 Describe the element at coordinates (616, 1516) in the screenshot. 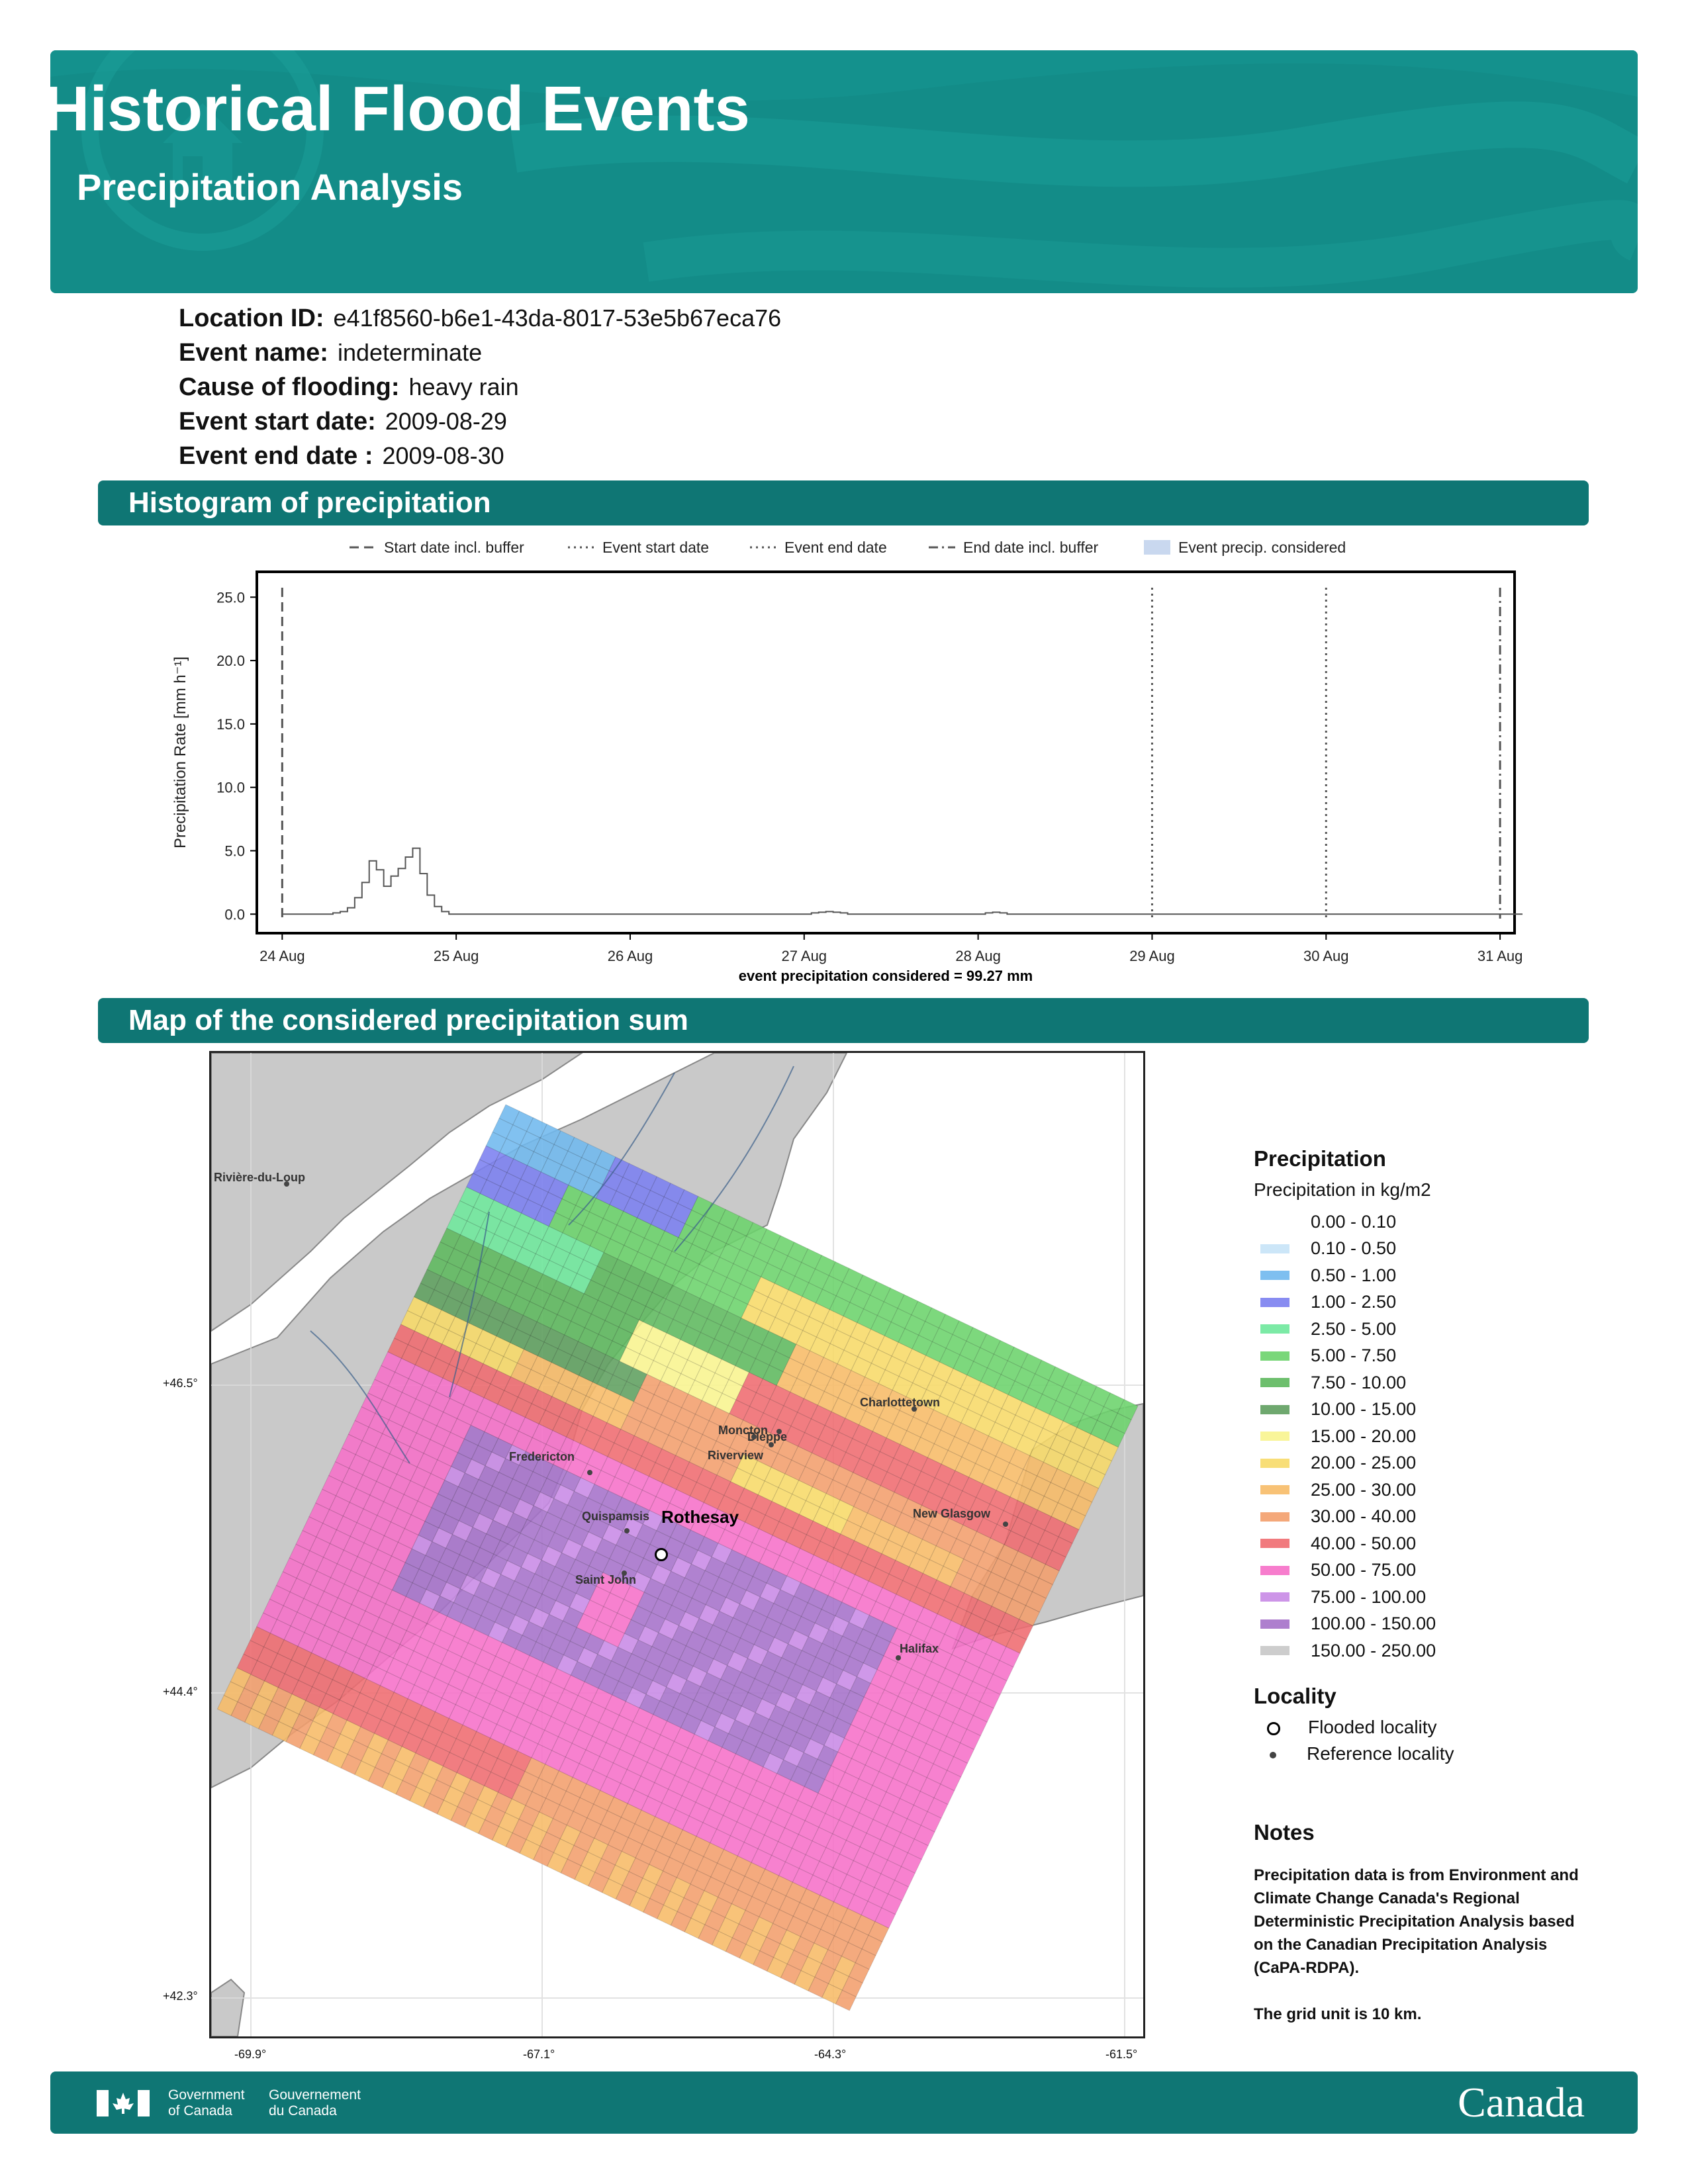

I see `map-place-label: Quispamsis` at that location.